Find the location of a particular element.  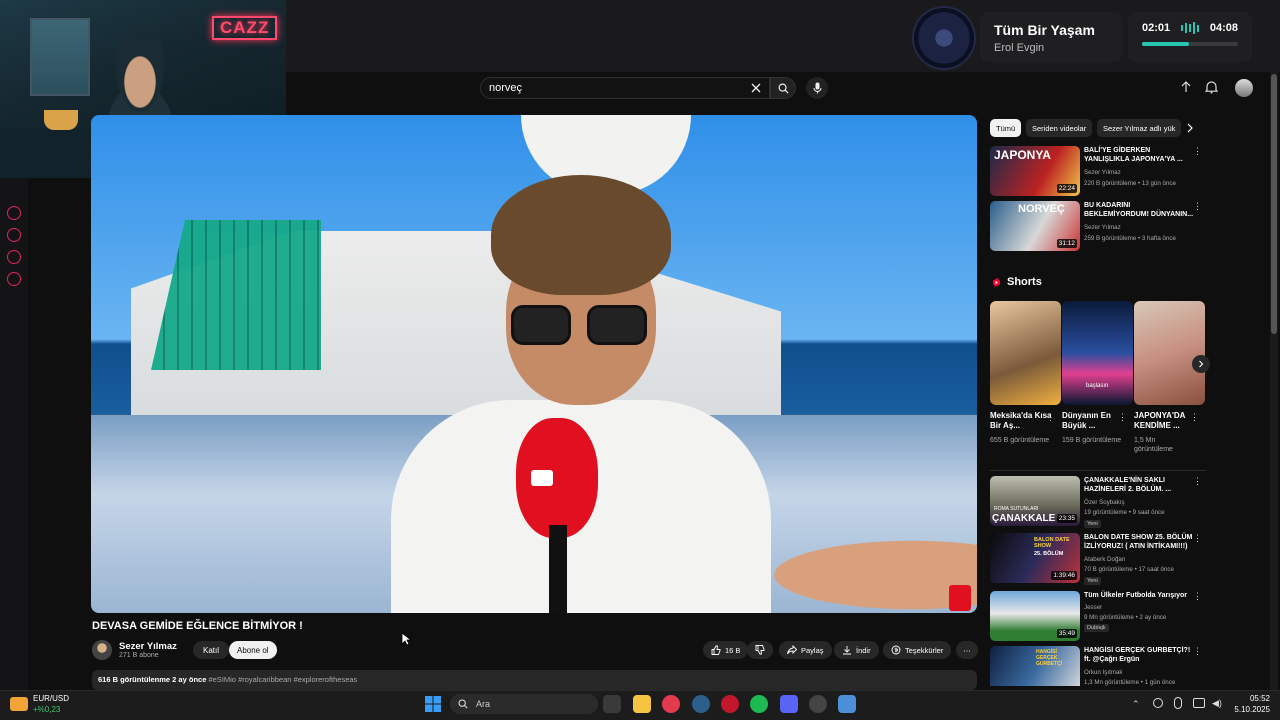

subscribe-button: Abone ol is located at coordinates (253, 650).